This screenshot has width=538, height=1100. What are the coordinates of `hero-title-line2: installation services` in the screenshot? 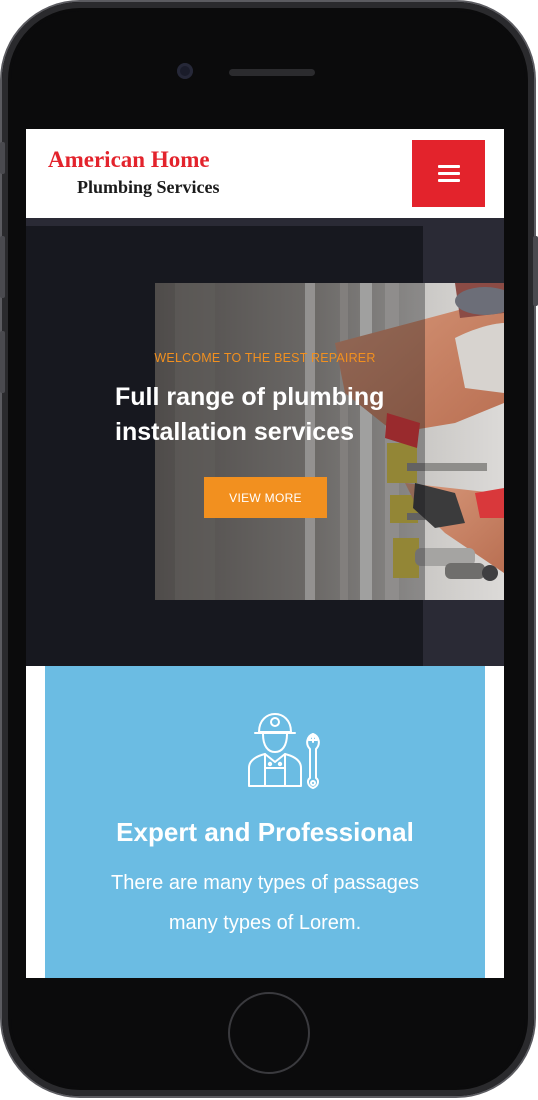 It's located at (235, 432).